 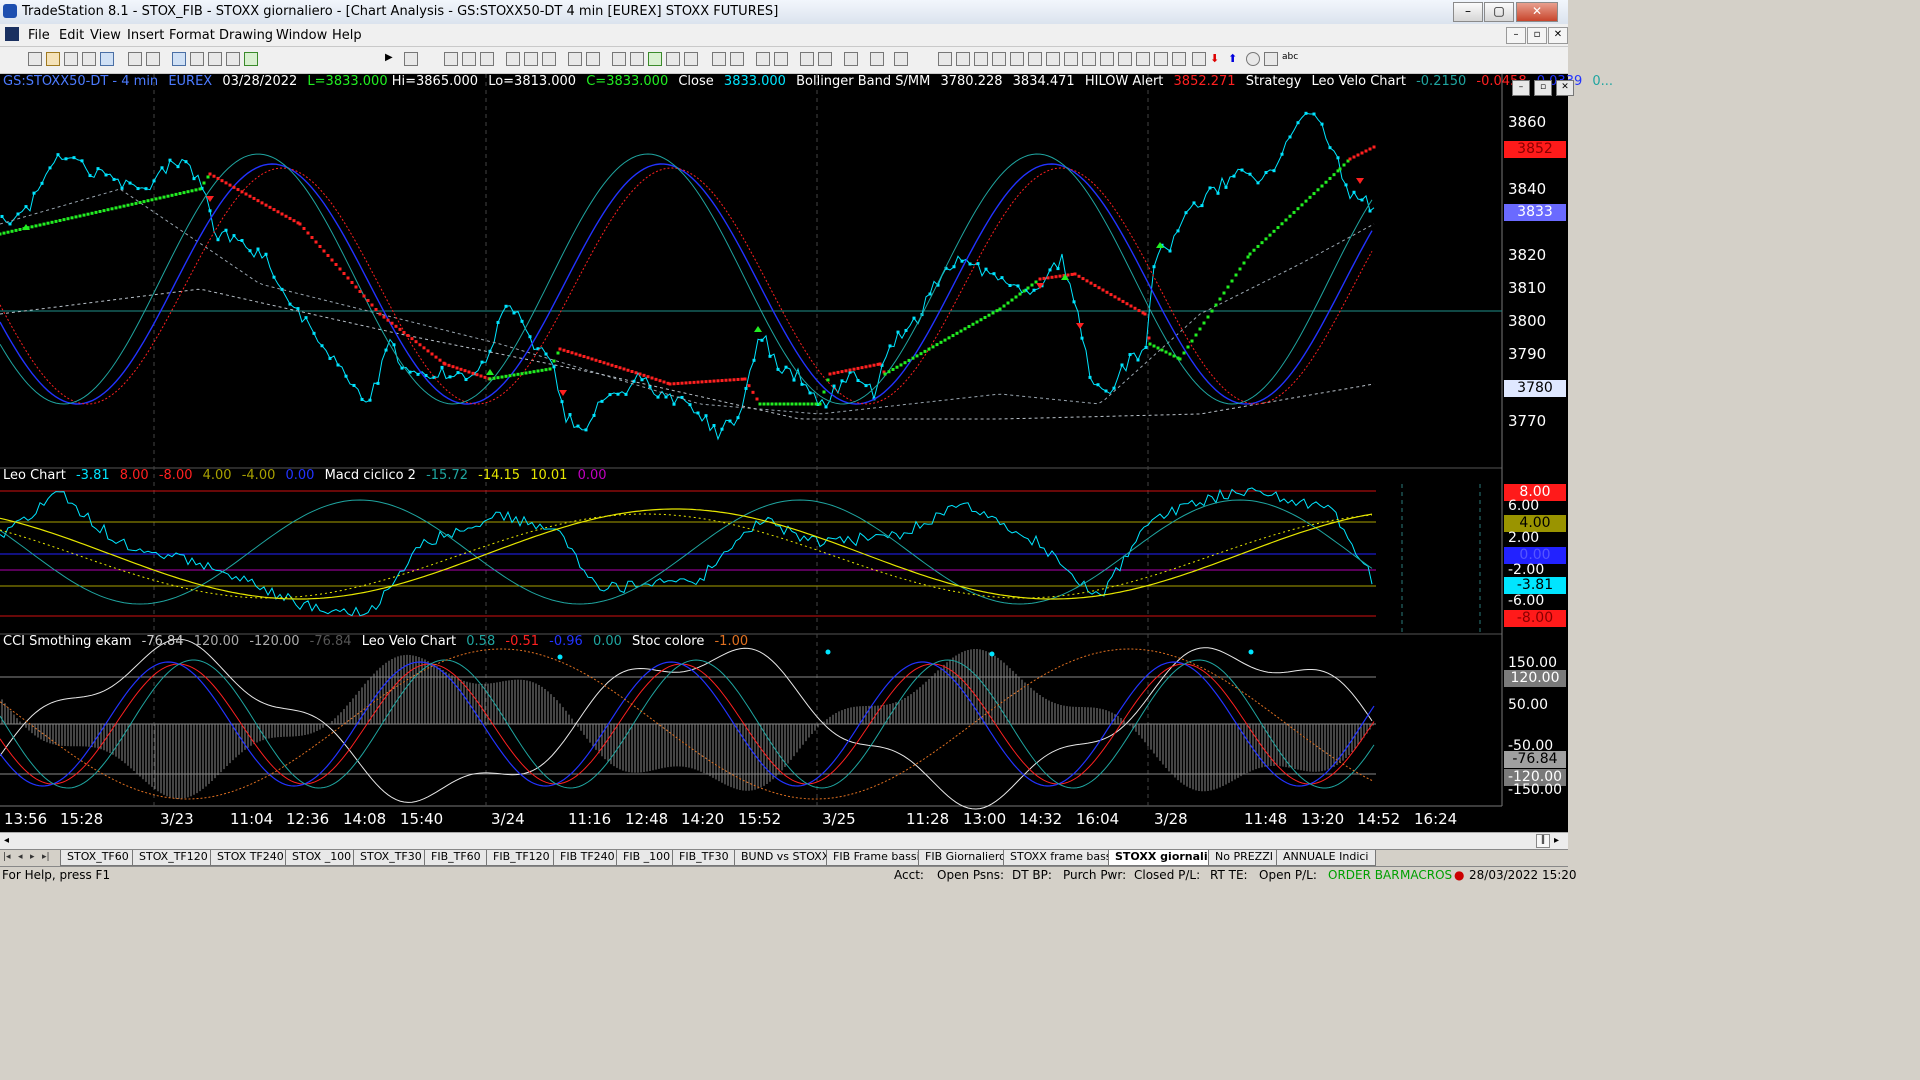 What do you see at coordinates (89, 59) in the screenshot?
I see `new-window-icon` at bounding box center [89, 59].